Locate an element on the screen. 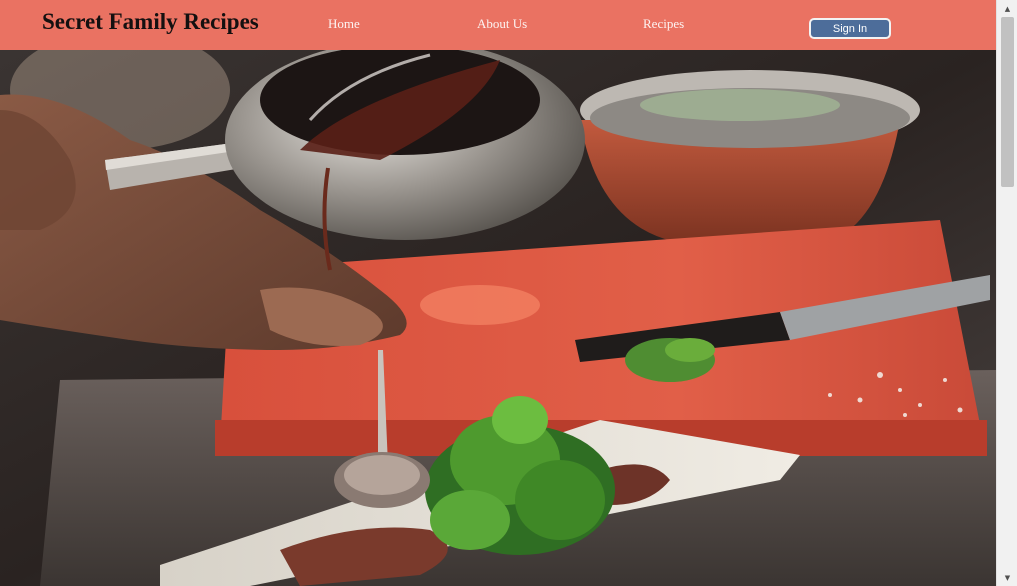 Image resolution: width=1017 pixels, height=586 pixels. scroll-down-icon: ▼ is located at coordinates (1007, 577).